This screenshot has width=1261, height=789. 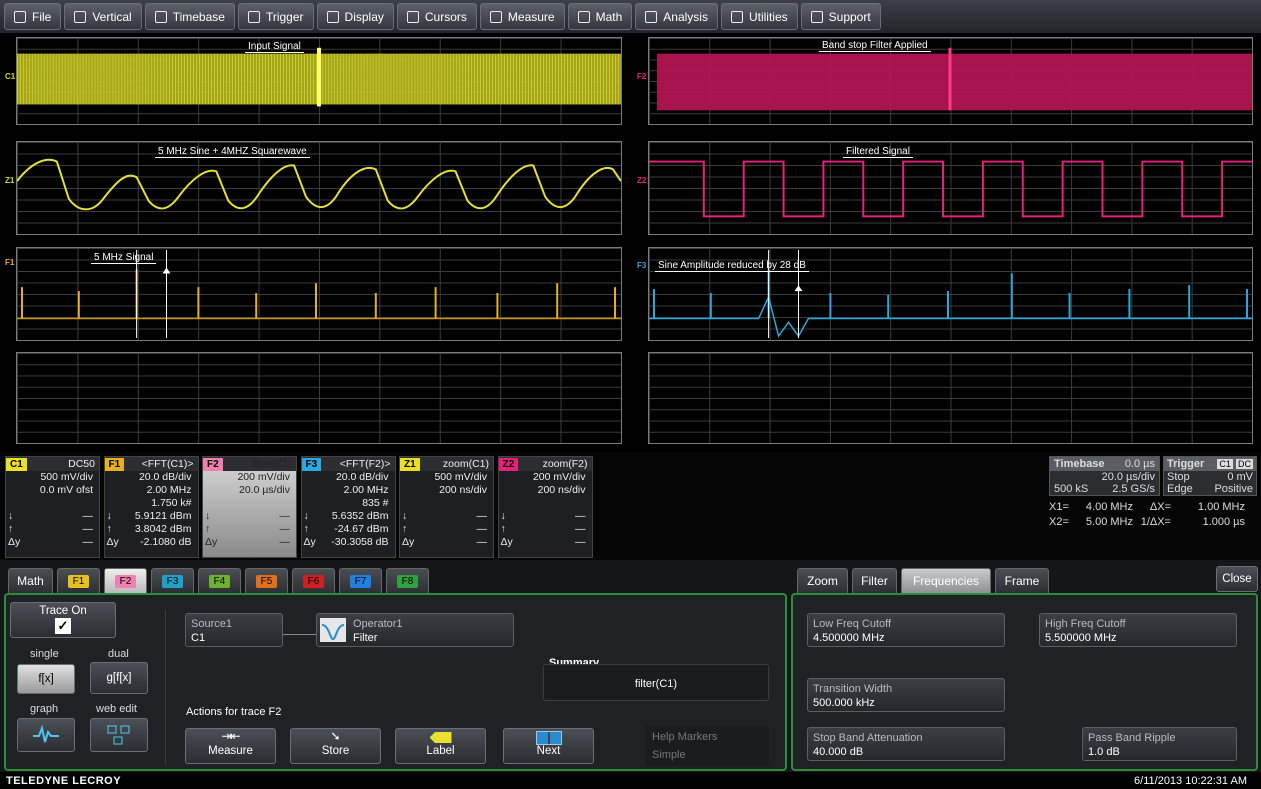 What do you see at coordinates (522, 16) in the screenshot?
I see `menu-measure: Measure` at bounding box center [522, 16].